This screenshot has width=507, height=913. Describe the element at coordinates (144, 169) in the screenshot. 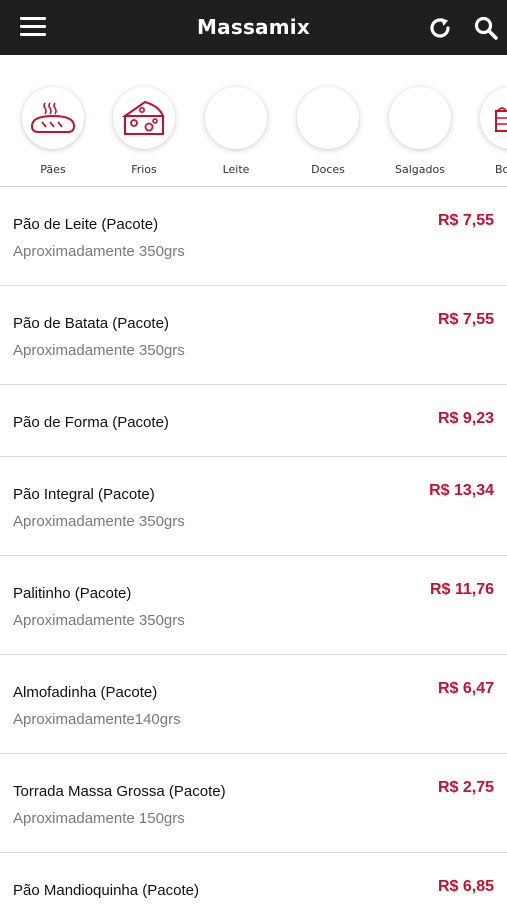

I see `category-label: Frios` at that location.